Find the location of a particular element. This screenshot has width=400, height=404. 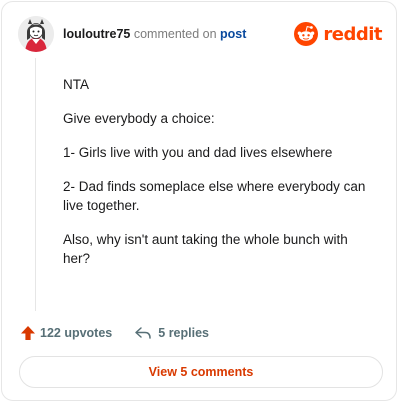

reddit-brand: reddit is located at coordinates (338, 34).